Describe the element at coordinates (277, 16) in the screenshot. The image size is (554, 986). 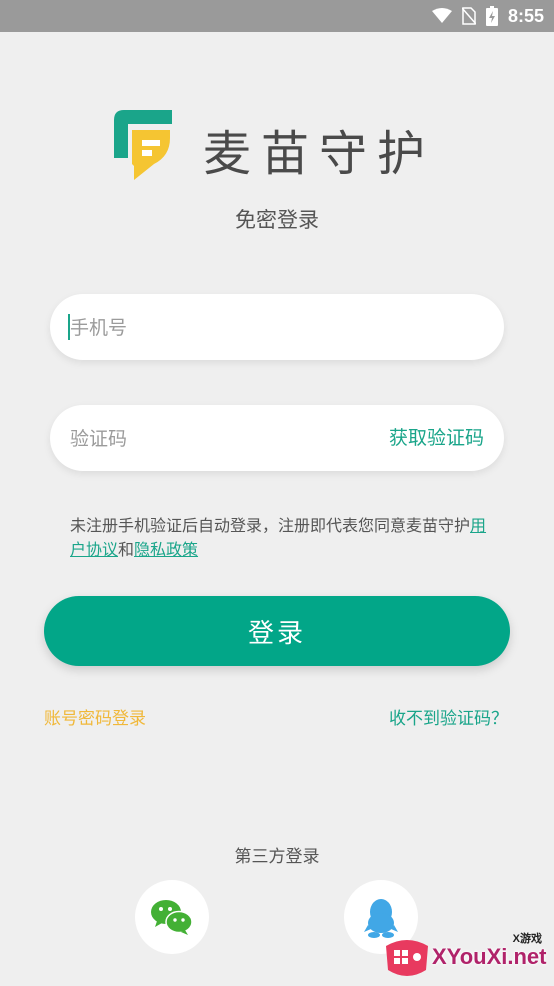
I see `status-bar: 8:55` at that location.